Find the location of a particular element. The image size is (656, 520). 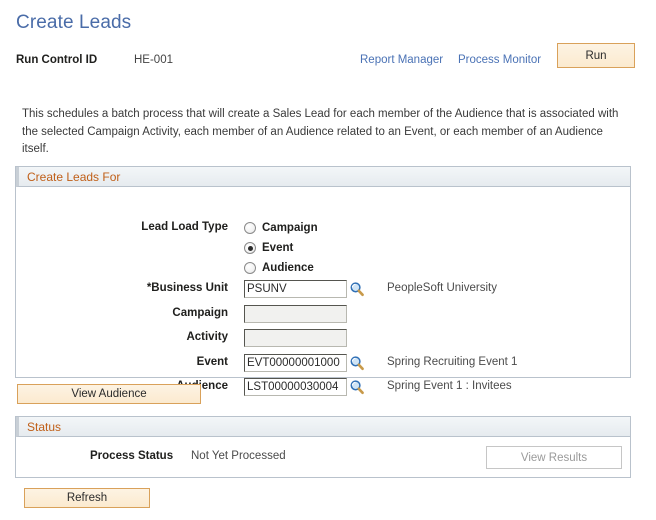

field-label-wrap-activity: Activity is located at coordinates (122, 339).